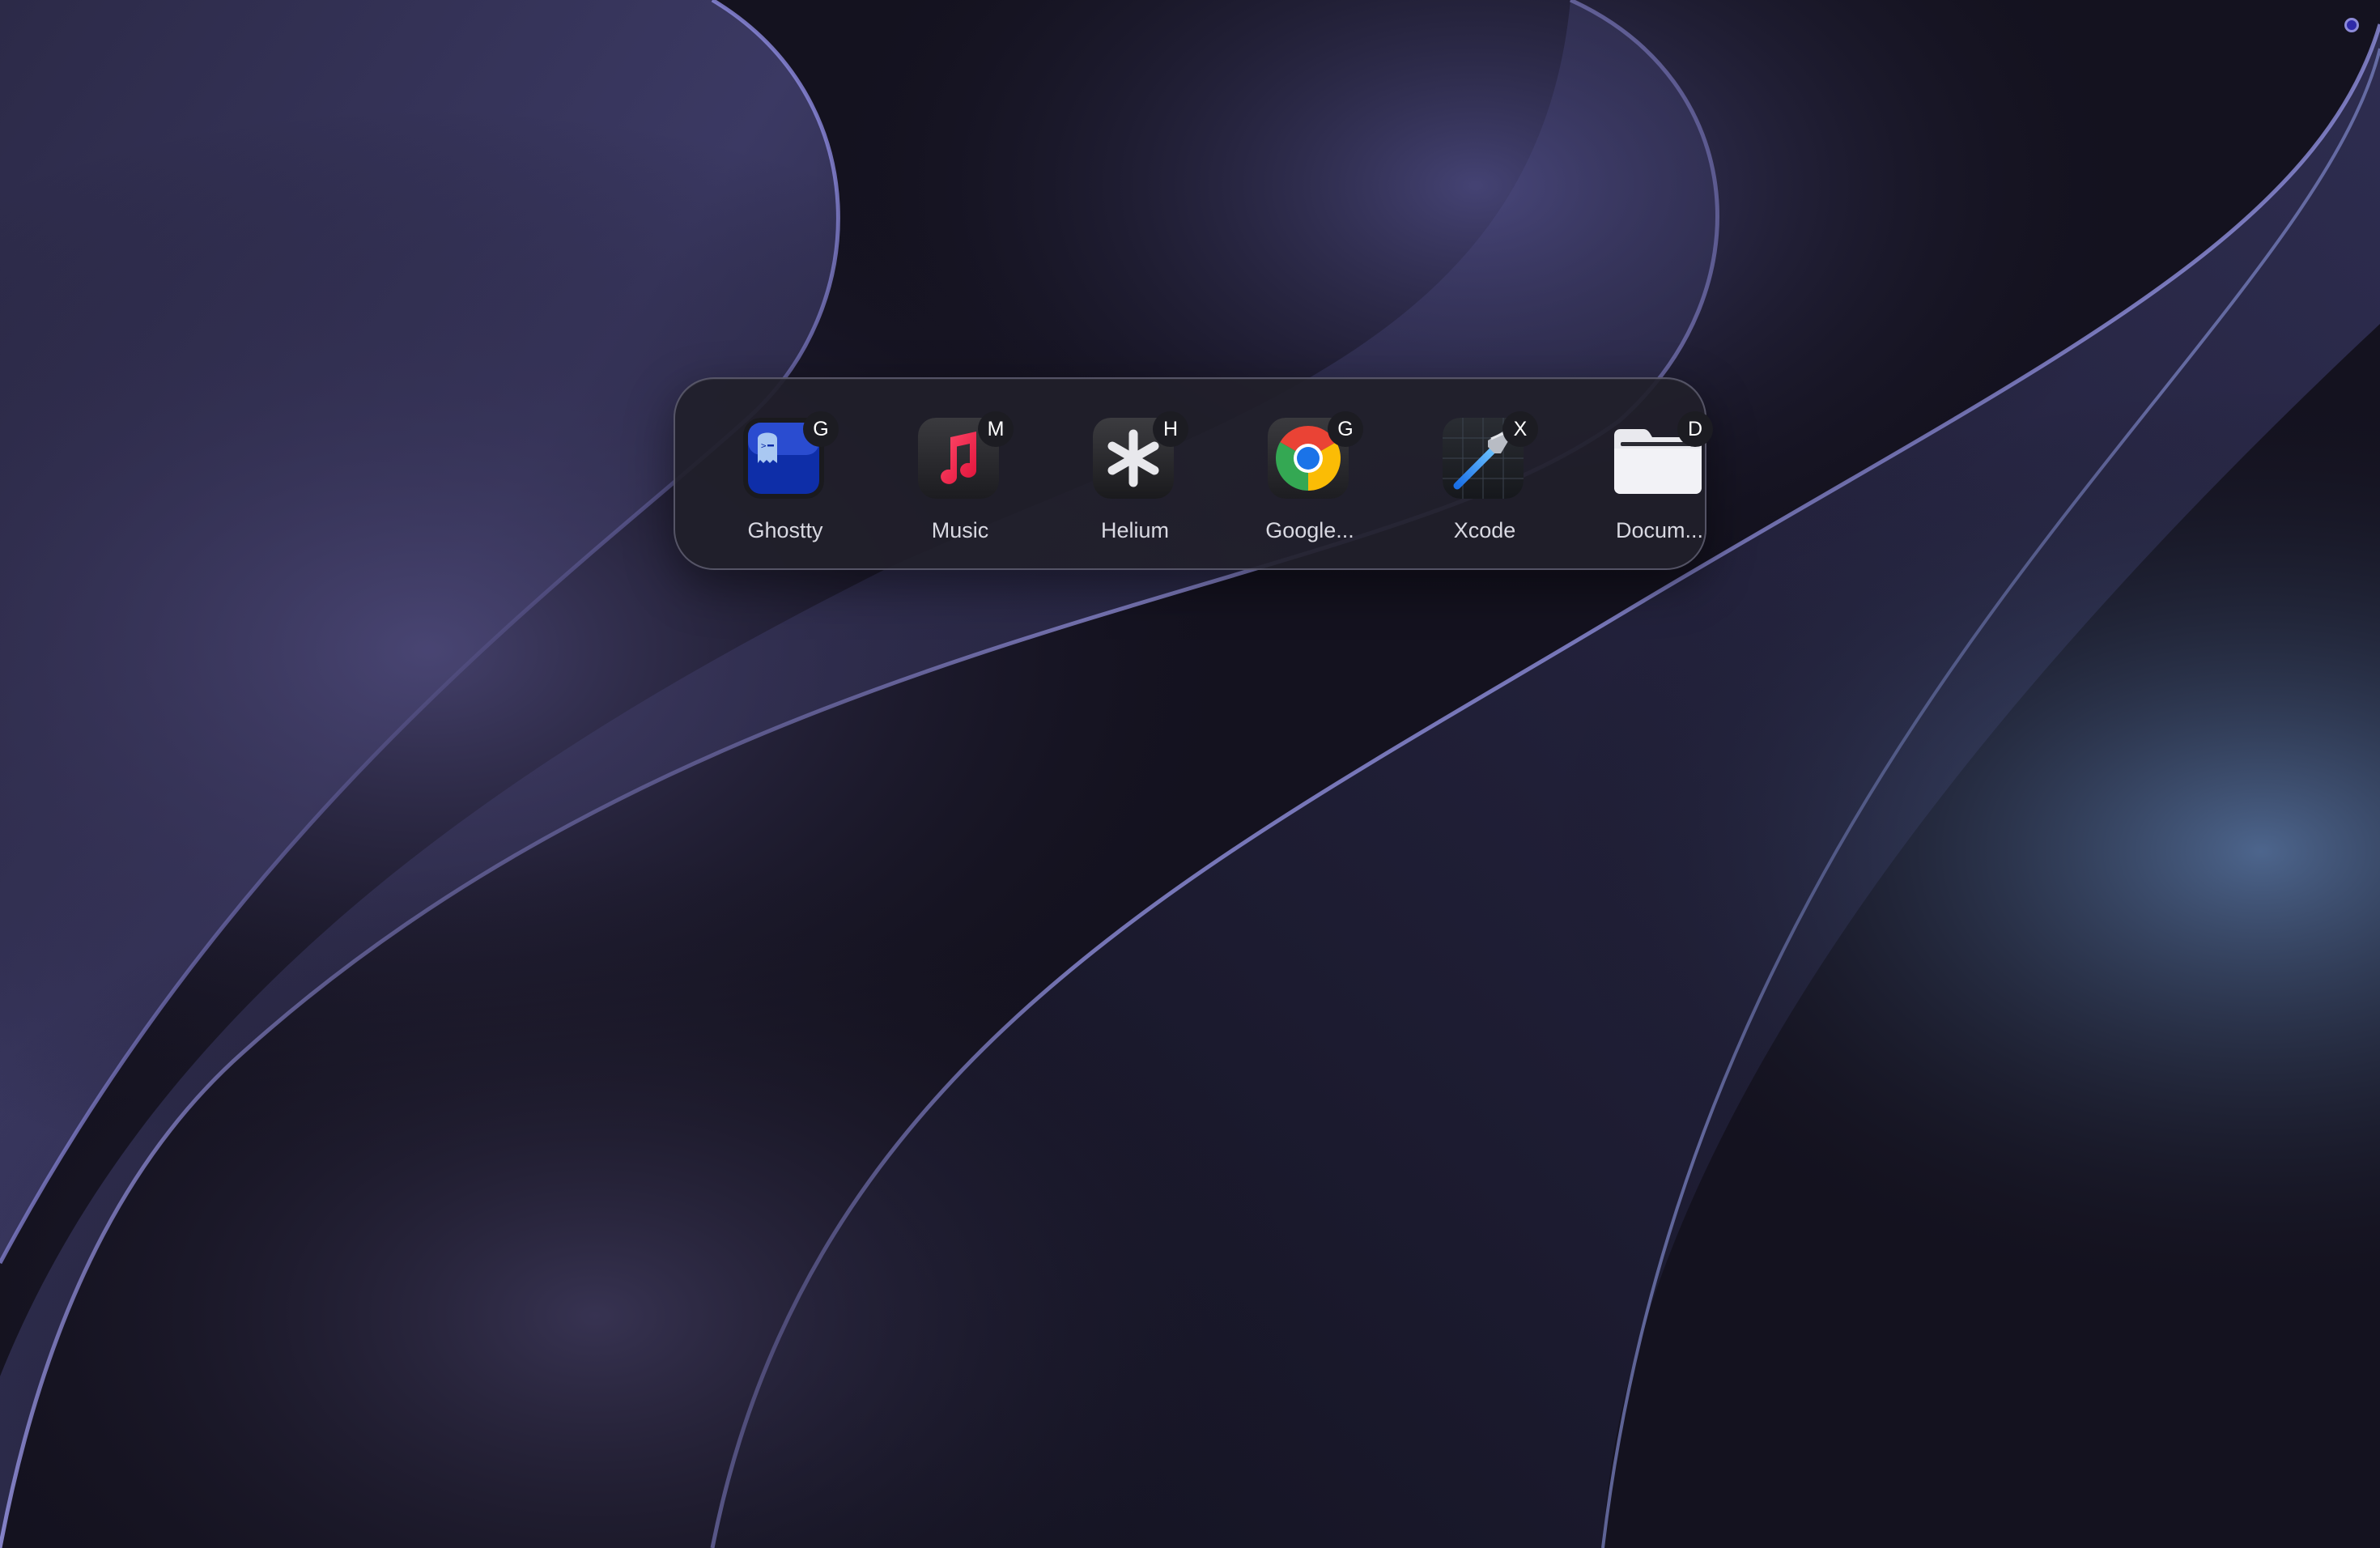 The width and height of the screenshot is (2380, 1548). What do you see at coordinates (1492, 476) in the screenshot?
I see `app-tile-xcode: X Xcode` at bounding box center [1492, 476].